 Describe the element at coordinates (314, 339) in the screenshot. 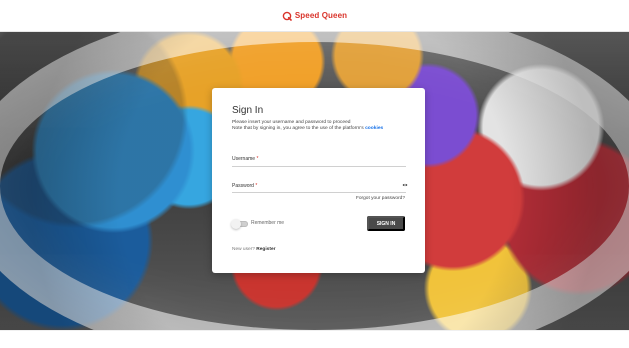

I see `footer-bar` at that location.